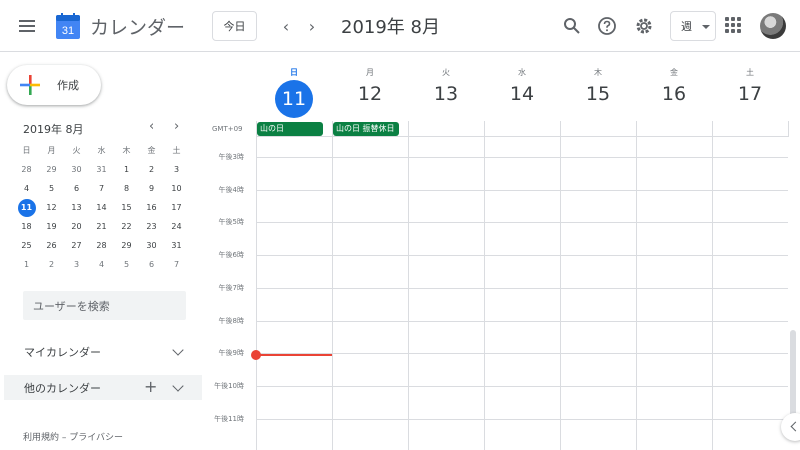 Image resolution: width=800 pixels, height=450 pixels. Describe the element at coordinates (151, 126) in the screenshot. I see `mini-prev-month-icon: ‹` at that location.